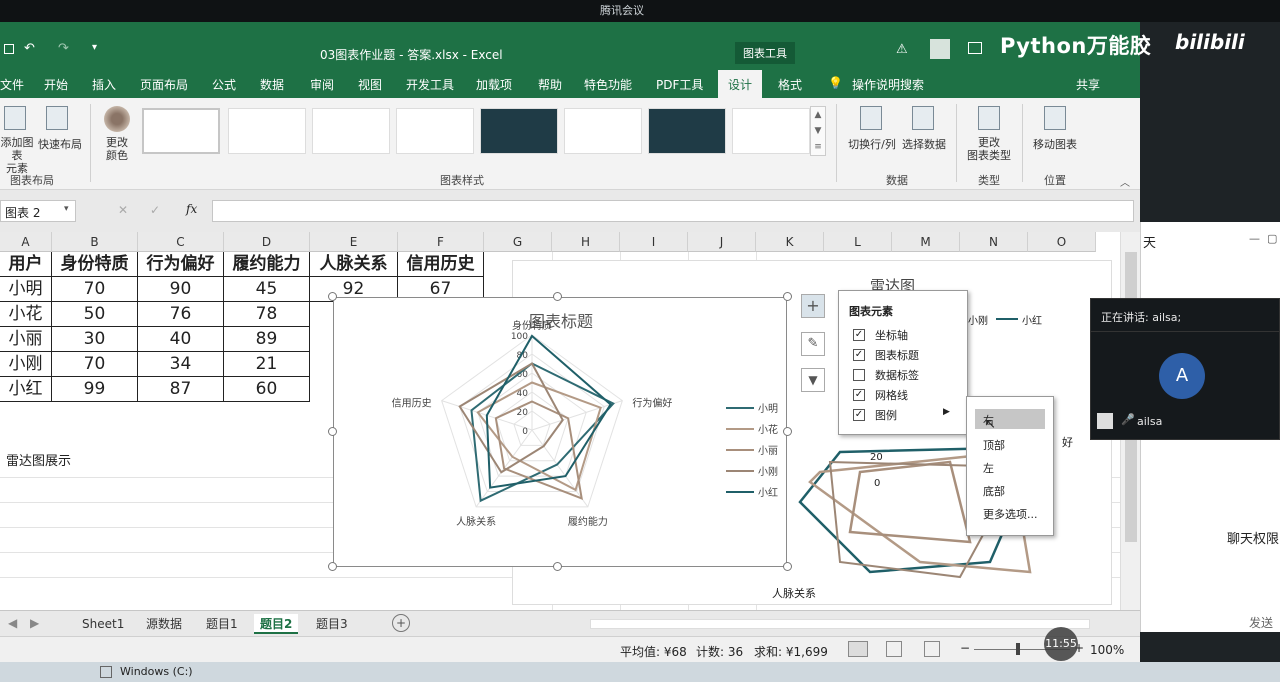 This screenshot has height=682, width=1280. Describe the element at coordinates (26, 389) in the screenshot. I see `table-cell: 小红` at that location.